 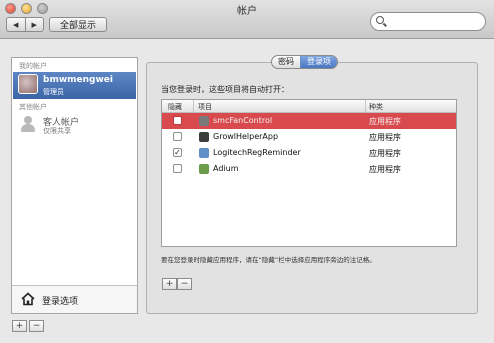 I want to click on login-item-name: Adium, so click(x=226, y=168).